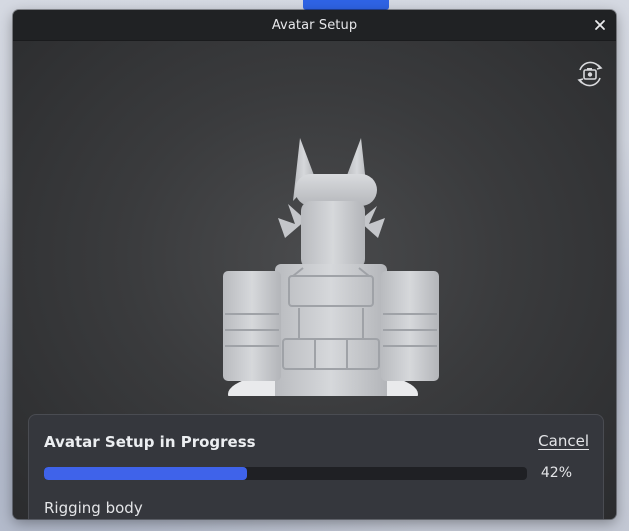 This screenshot has height=531, width=629. What do you see at coordinates (346, 5) in the screenshot?
I see `background-blue-element` at bounding box center [346, 5].